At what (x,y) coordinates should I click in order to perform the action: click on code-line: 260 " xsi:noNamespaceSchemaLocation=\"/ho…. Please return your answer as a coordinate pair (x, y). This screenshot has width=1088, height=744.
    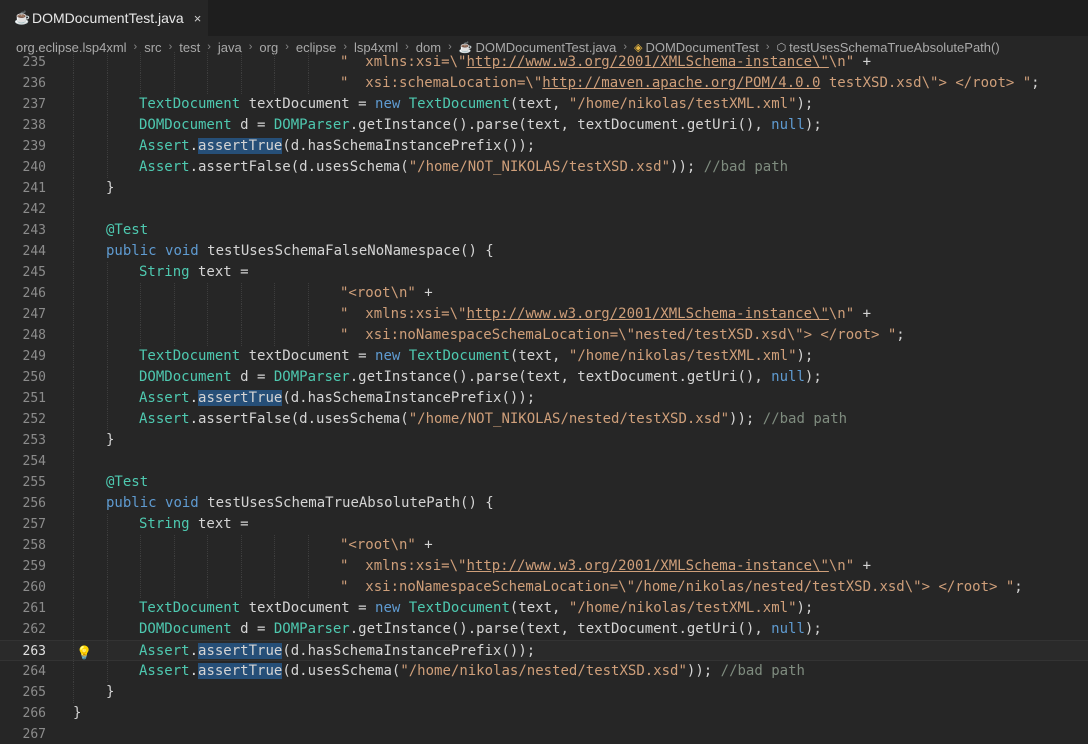
    Looking at the image, I should click on (544, 587).